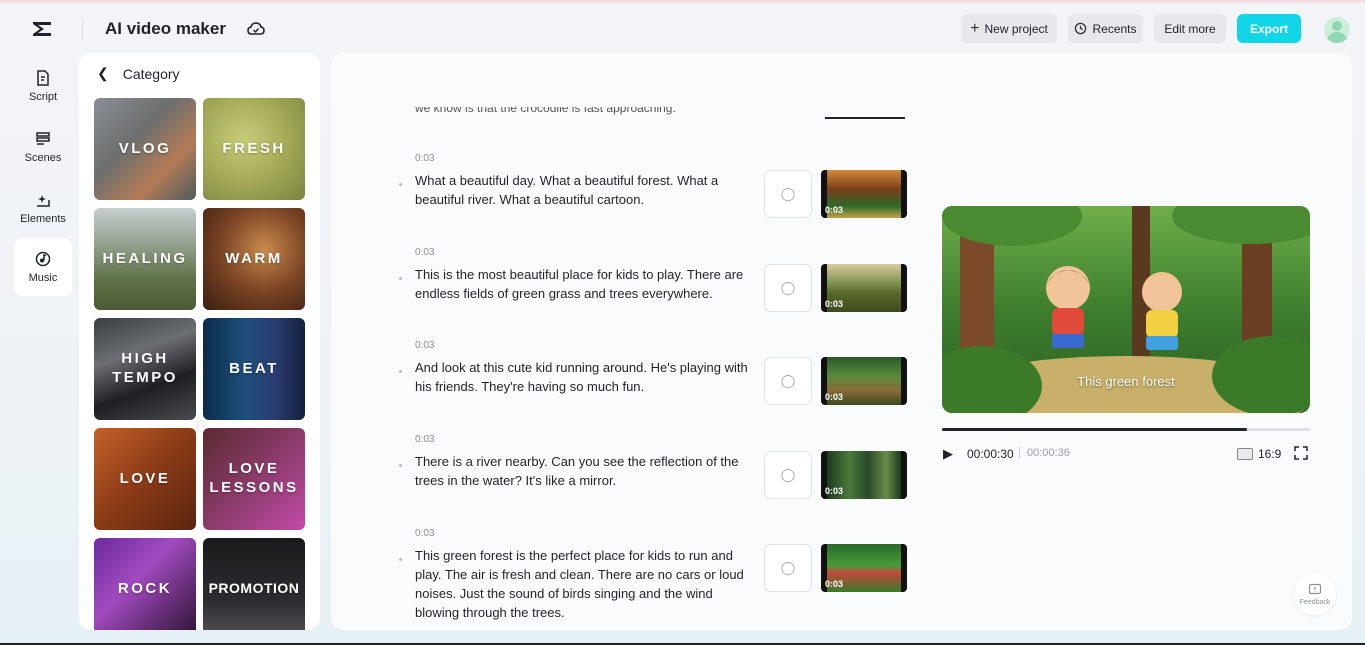 This screenshot has width=1365, height=645. What do you see at coordinates (865, 118) in the screenshot?
I see `clipped-thumb-edge` at bounding box center [865, 118].